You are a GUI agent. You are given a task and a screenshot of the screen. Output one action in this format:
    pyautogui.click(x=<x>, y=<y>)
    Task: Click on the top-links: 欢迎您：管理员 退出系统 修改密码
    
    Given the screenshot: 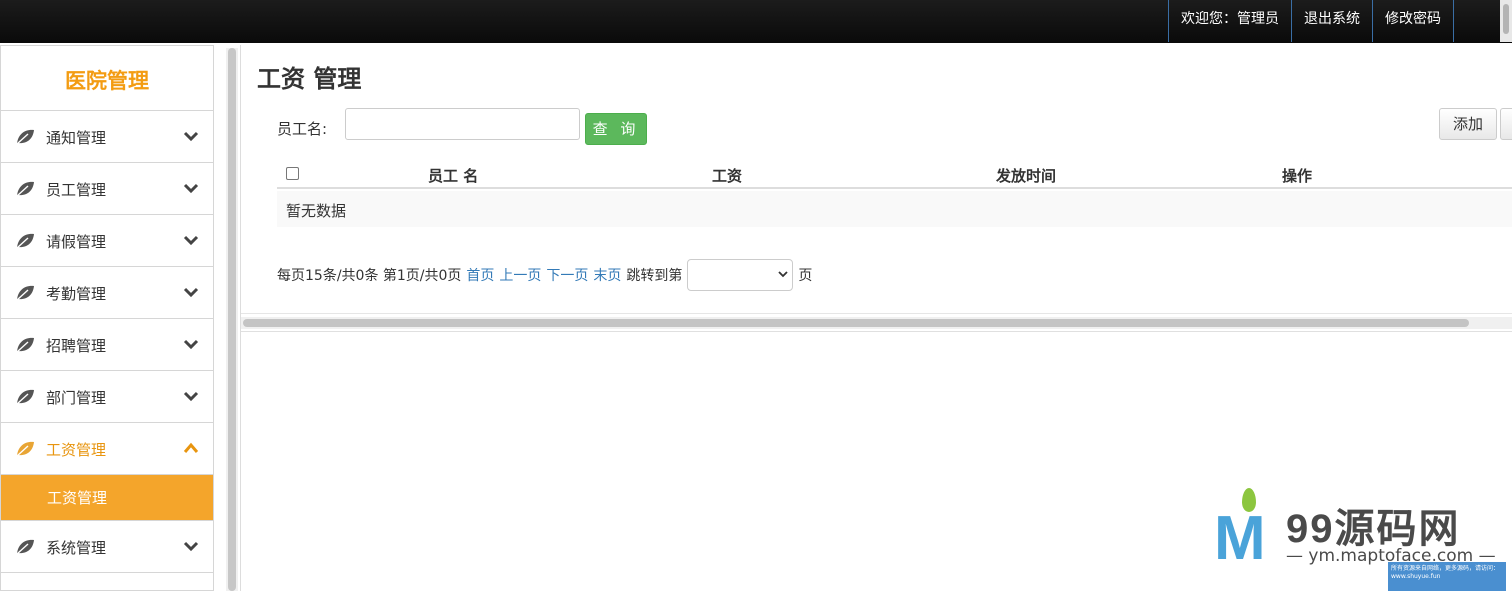 What is the action you would take?
    pyautogui.click(x=1311, y=21)
    